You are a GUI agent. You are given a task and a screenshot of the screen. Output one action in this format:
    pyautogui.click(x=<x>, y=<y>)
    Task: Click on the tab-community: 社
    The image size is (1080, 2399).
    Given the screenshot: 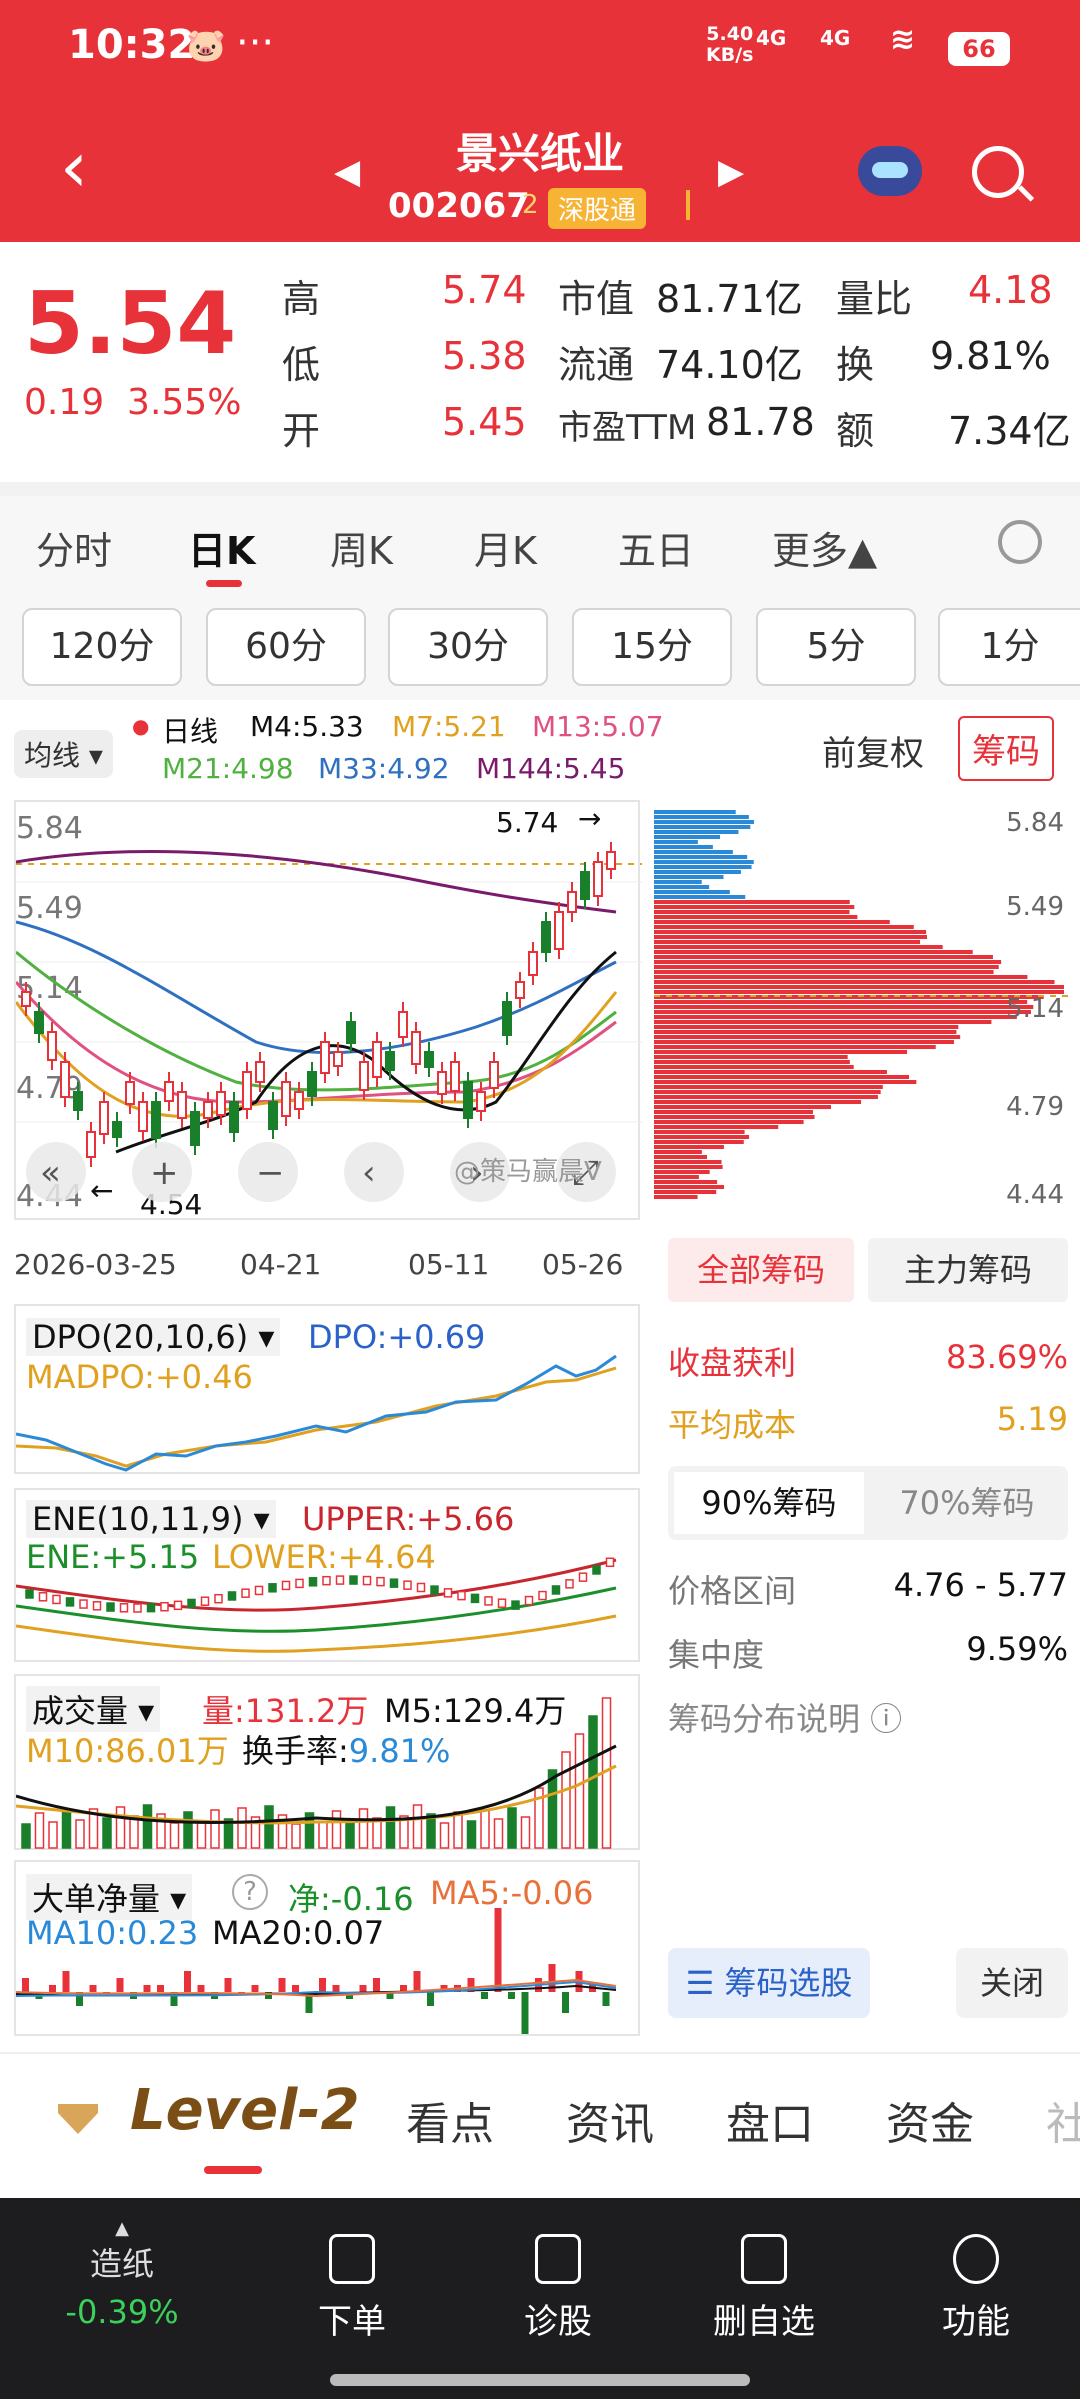 What is the action you would take?
    pyautogui.click(x=1063, y=2120)
    